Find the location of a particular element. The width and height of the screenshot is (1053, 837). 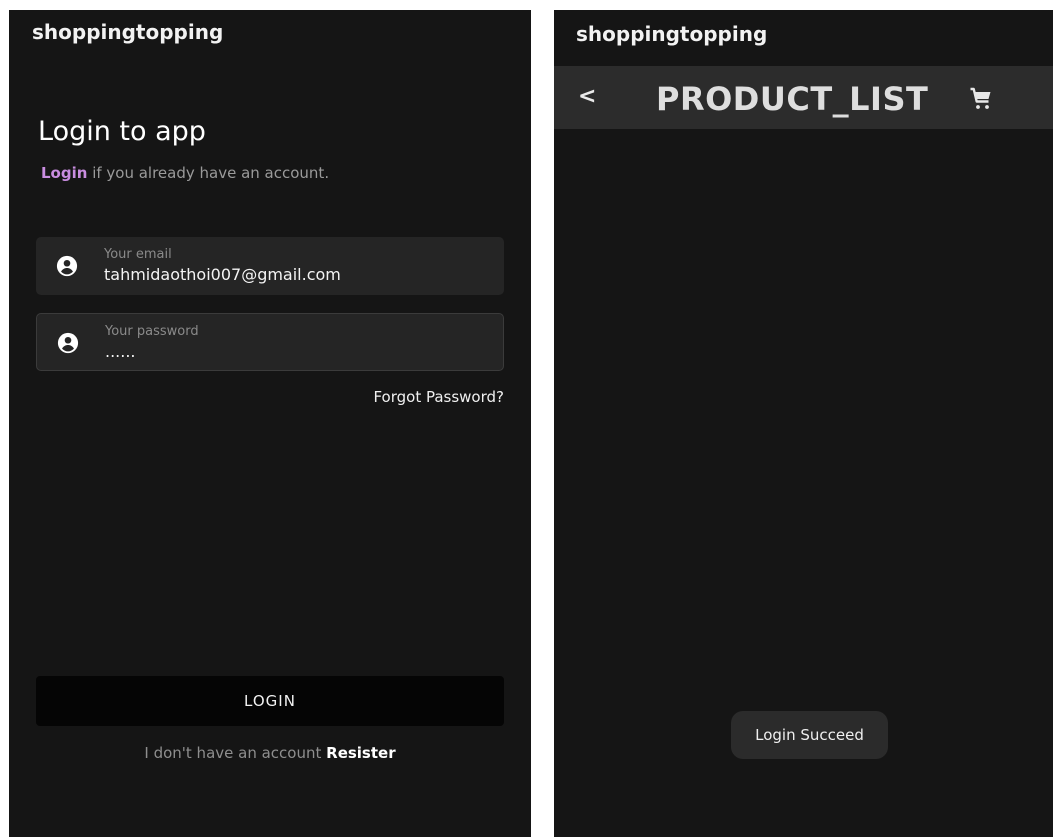

toast-message: Login Succeed is located at coordinates (809, 735).